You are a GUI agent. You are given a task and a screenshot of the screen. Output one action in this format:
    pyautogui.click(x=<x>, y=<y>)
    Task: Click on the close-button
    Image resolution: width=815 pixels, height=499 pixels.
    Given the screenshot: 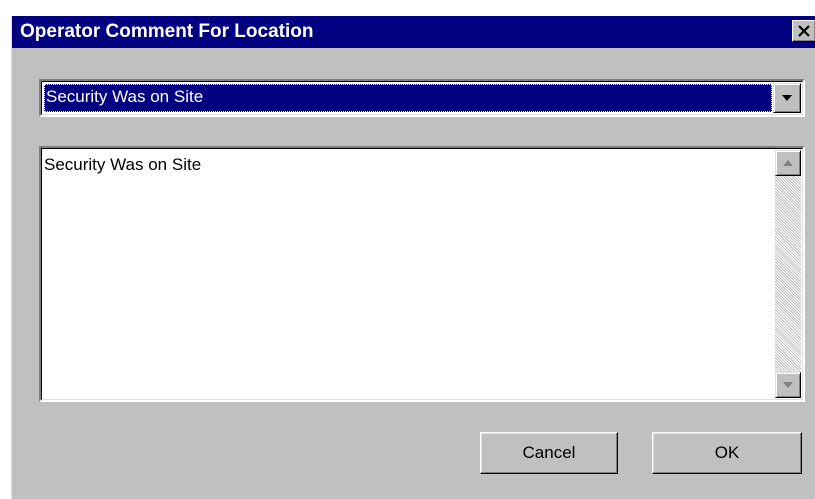 What is the action you would take?
    pyautogui.click(x=803, y=31)
    